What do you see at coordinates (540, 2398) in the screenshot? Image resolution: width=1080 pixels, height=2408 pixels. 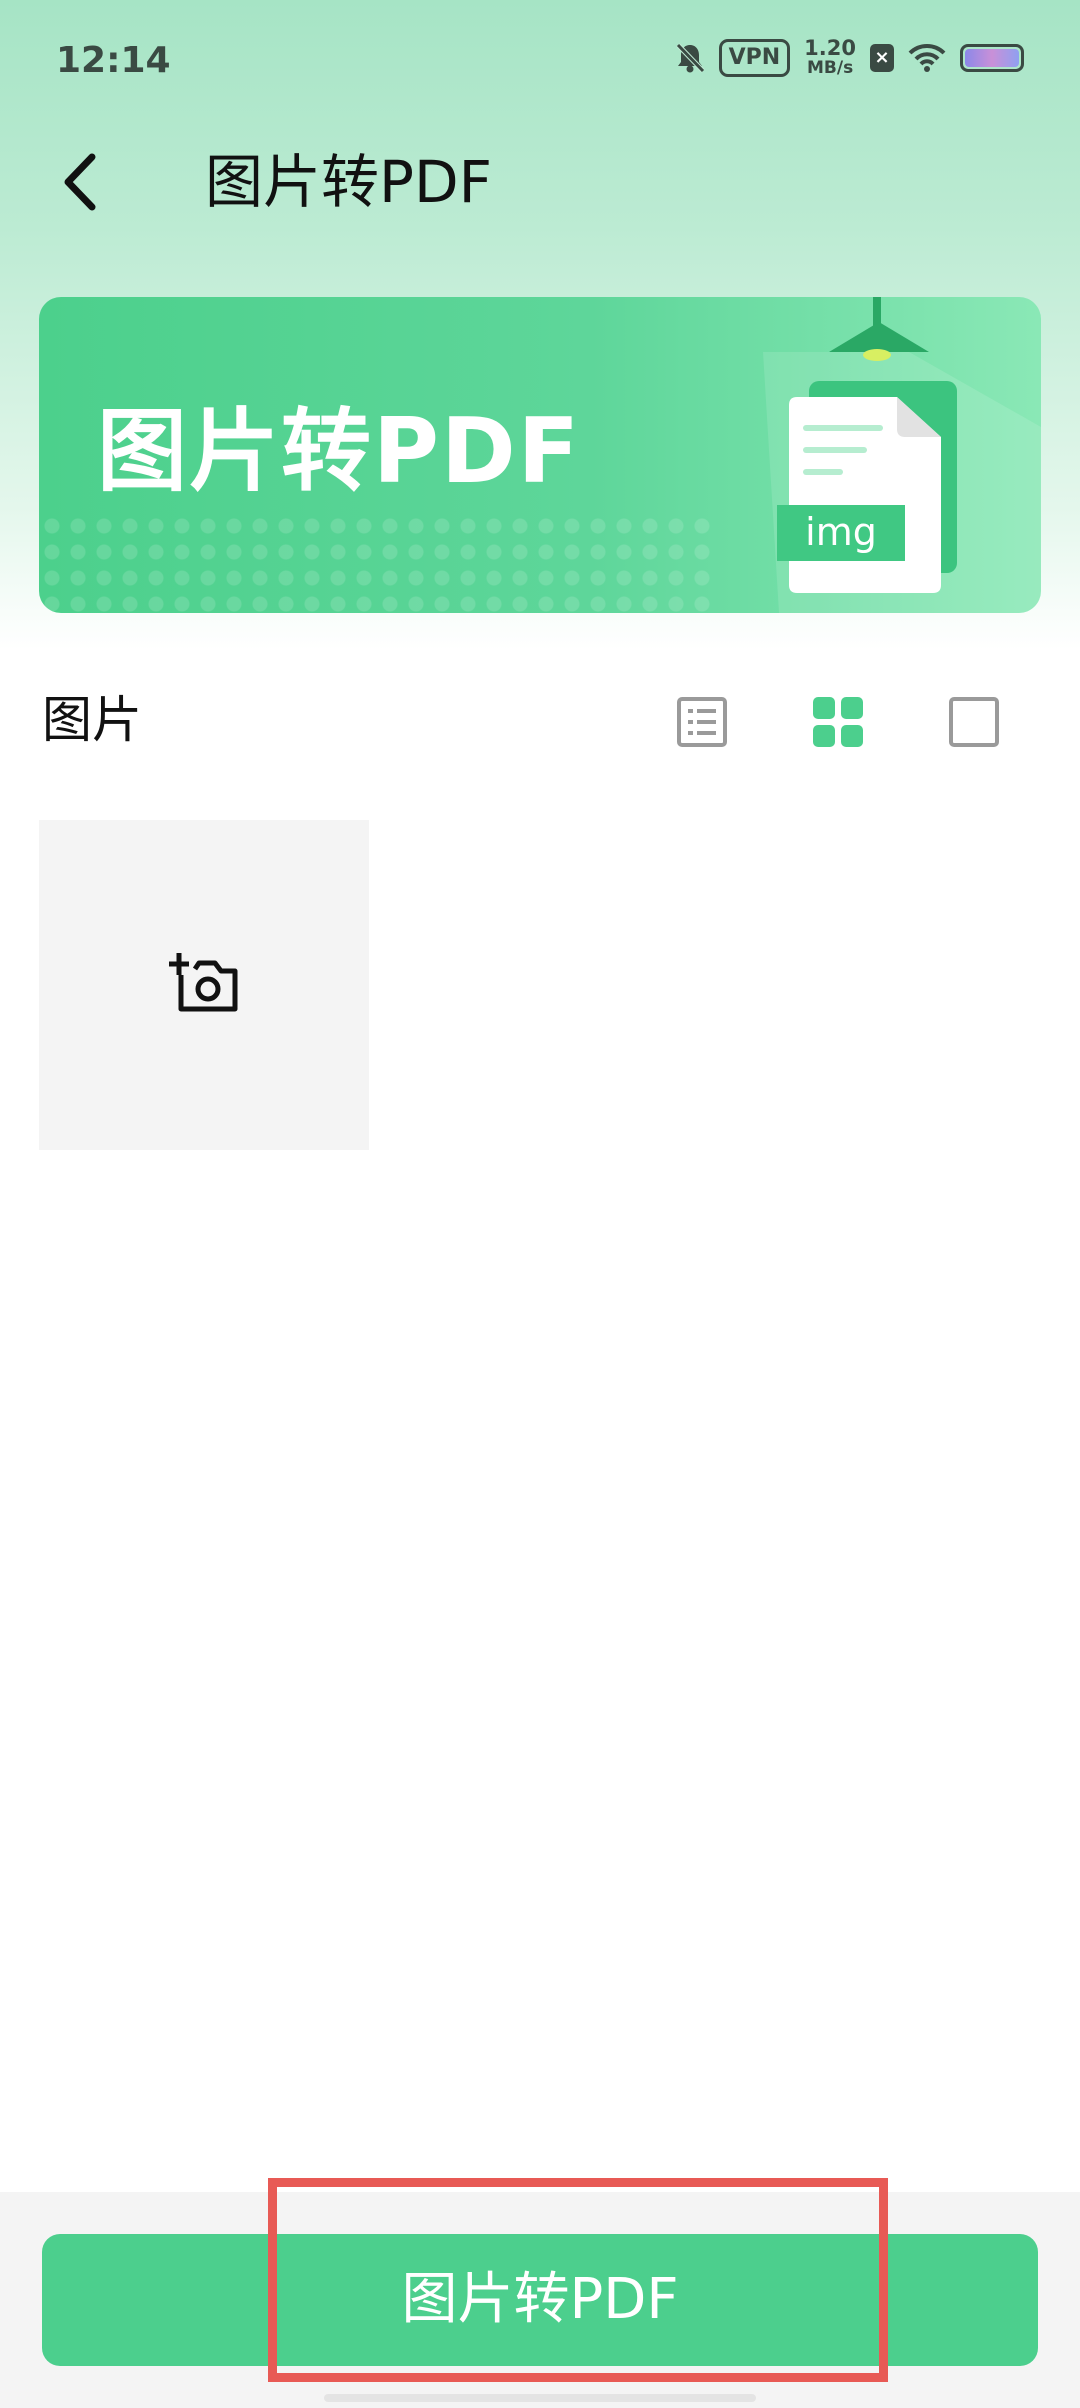 I see `home-indicator` at bounding box center [540, 2398].